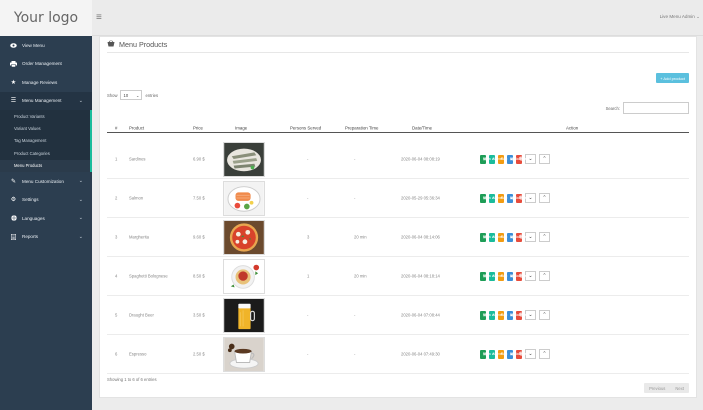  What do you see at coordinates (136, 127) in the screenshot?
I see `col-header-product: Product` at bounding box center [136, 127].